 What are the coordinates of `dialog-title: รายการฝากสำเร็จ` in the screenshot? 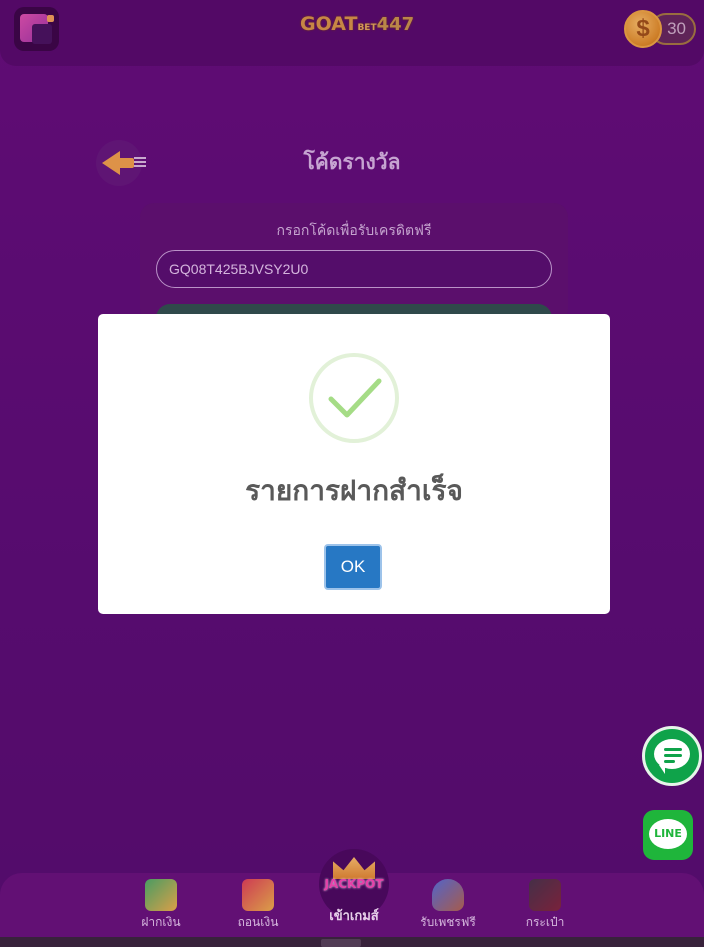 It's located at (354, 490).